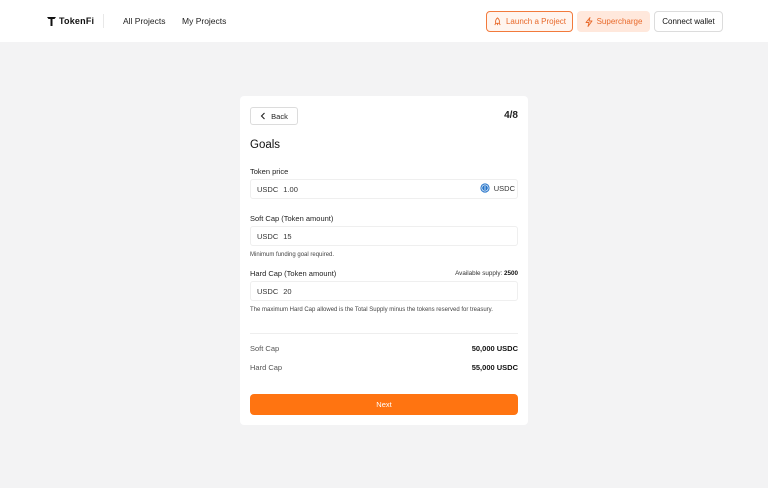  I want to click on chevron-left-icon, so click(263, 116).